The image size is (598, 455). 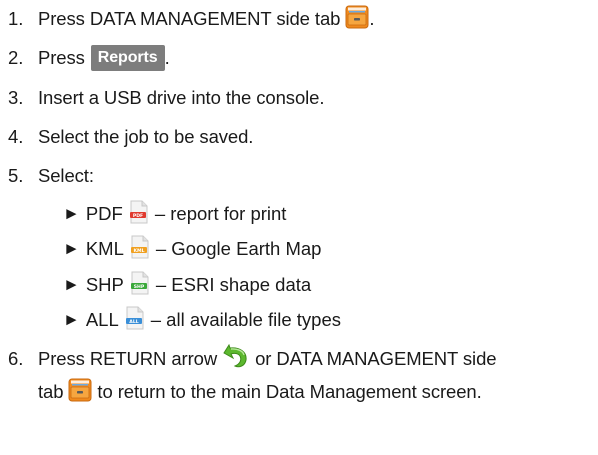 What do you see at coordinates (146, 136) in the screenshot?
I see `step-text: Select the job to be saved.` at bounding box center [146, 136].